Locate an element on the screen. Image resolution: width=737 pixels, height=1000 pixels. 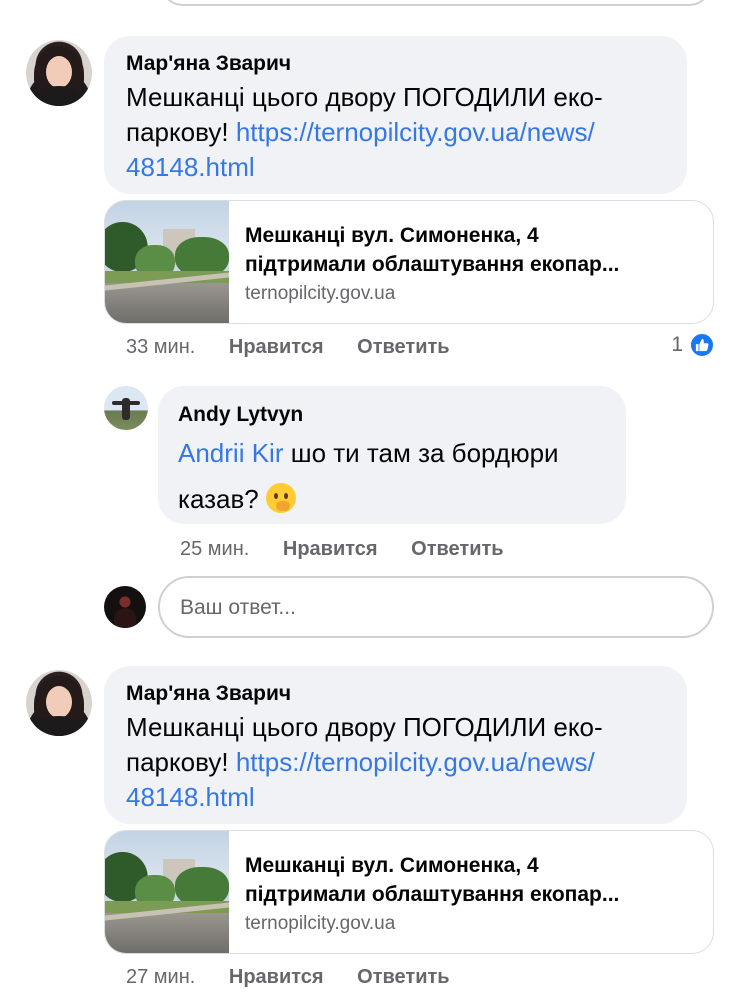
comment-timestamp: 25 мин. is located at coordinates (214, 549).